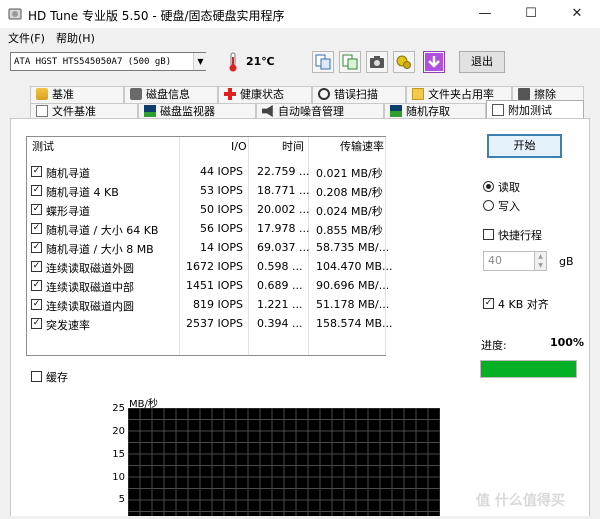 The height and width of the screenshot is (519, 600). I want to click on read-radio, so click(488, 186).